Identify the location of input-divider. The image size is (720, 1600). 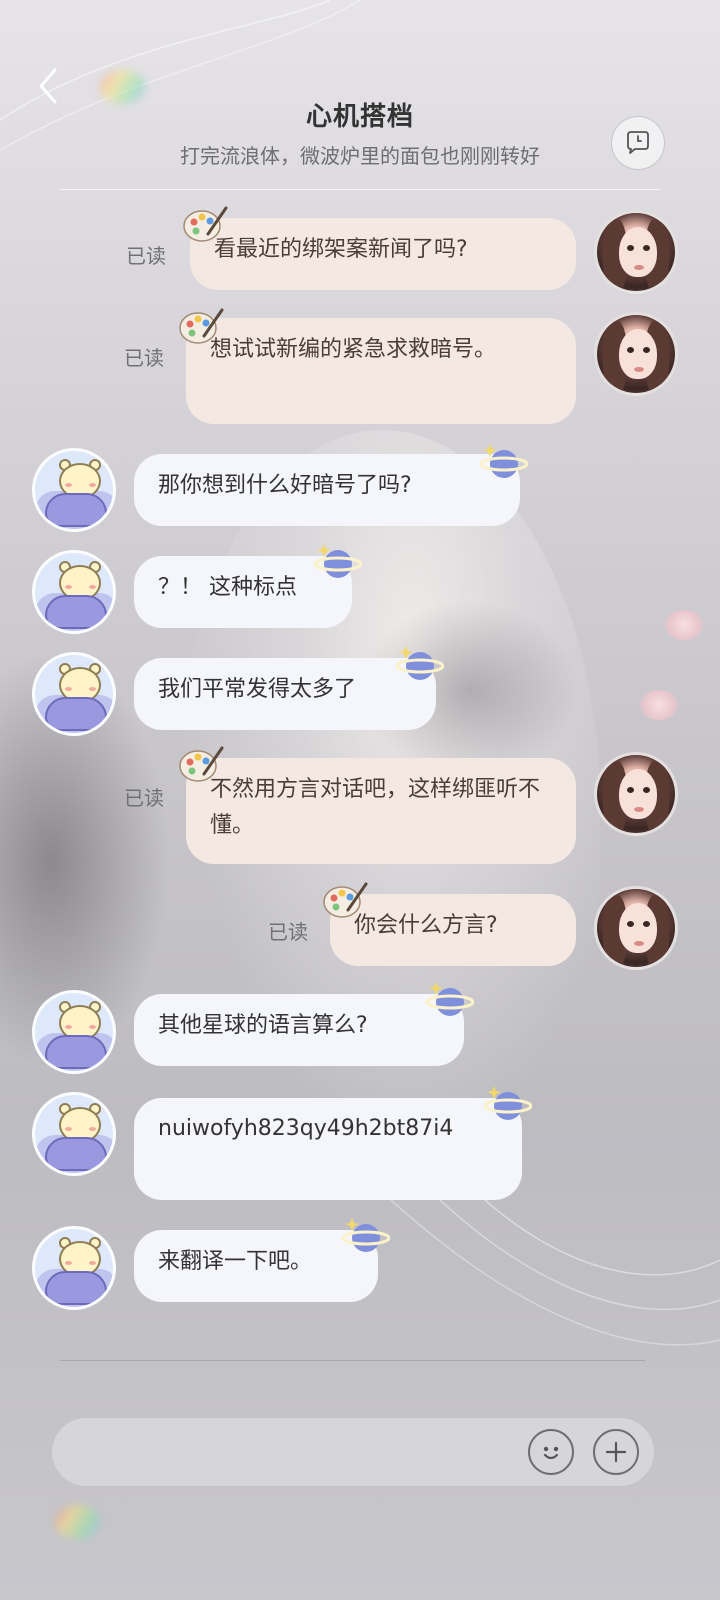
(352, 1360).